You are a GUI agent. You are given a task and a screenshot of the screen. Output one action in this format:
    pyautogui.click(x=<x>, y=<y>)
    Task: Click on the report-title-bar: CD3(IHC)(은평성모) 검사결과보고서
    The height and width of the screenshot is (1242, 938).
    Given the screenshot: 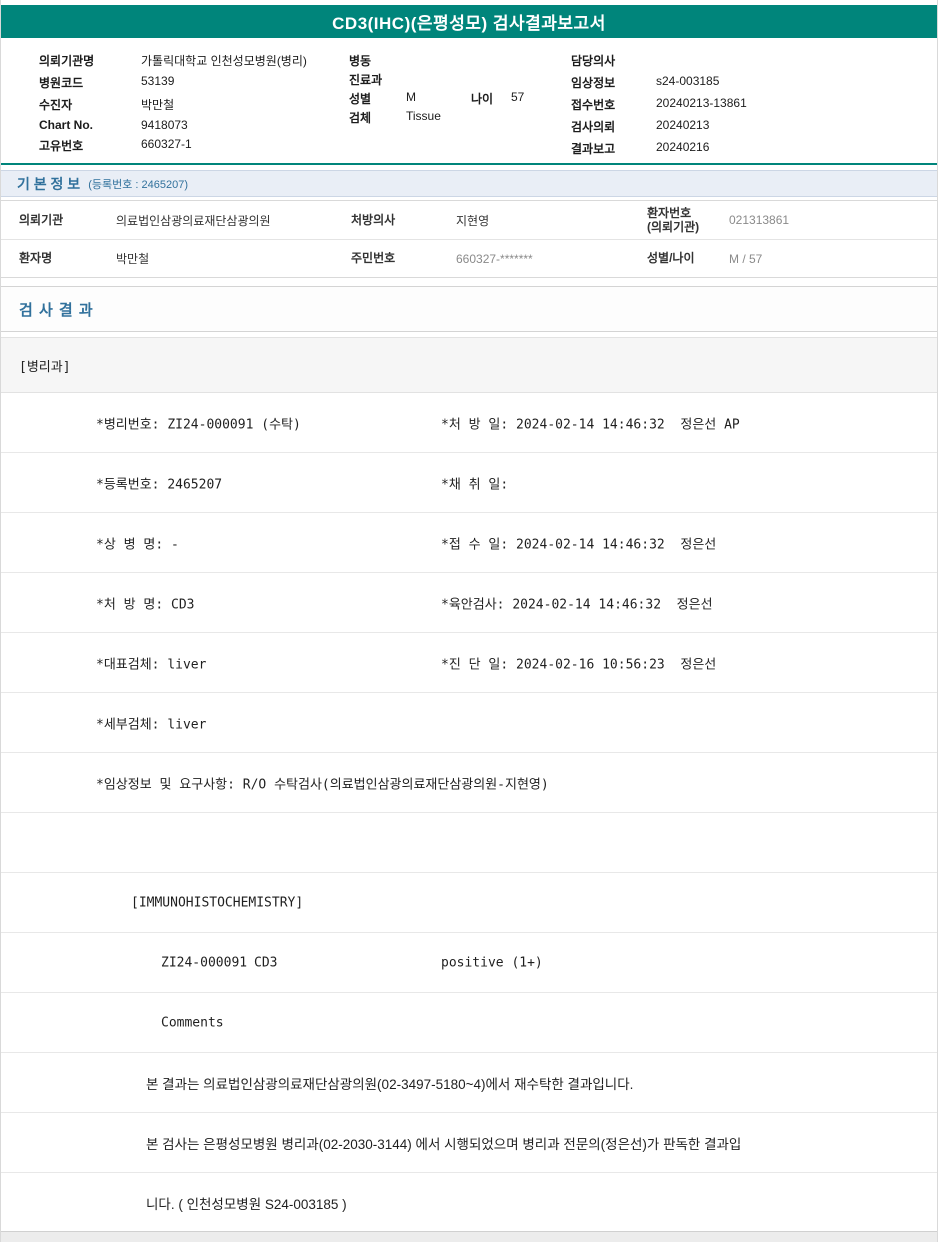 What is the action you would take?
    pyautogui.click(x=469, y=21)
    